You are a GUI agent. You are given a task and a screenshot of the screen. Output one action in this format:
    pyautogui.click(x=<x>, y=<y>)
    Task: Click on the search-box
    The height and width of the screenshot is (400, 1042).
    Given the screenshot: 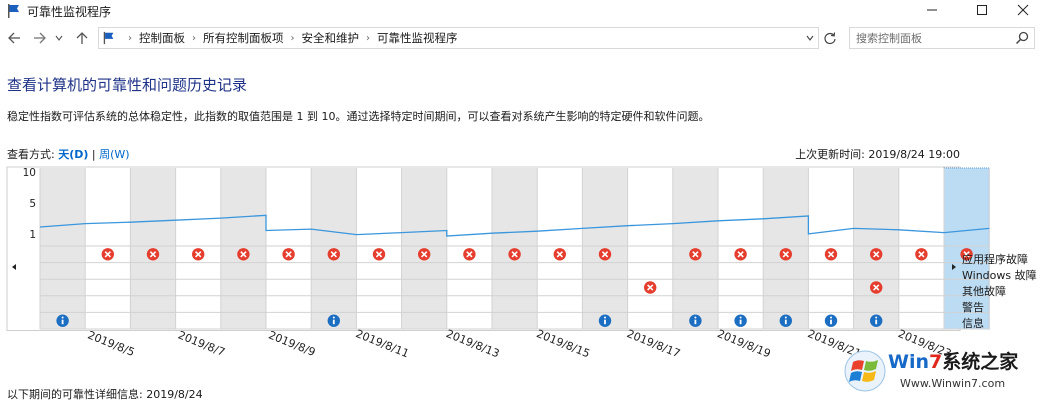 What is the action you would take?
    pyautogui.click(x=942, y=38)
    